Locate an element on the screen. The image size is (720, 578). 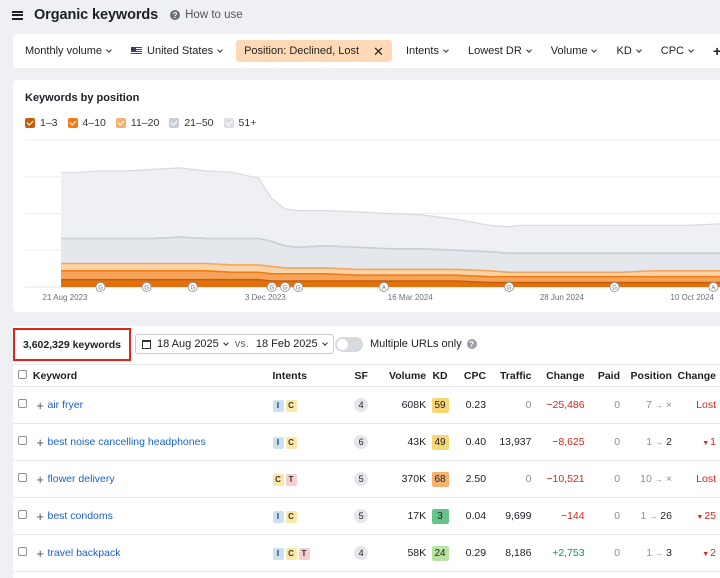
position-from: 10 is located at coordinates (646, 479).